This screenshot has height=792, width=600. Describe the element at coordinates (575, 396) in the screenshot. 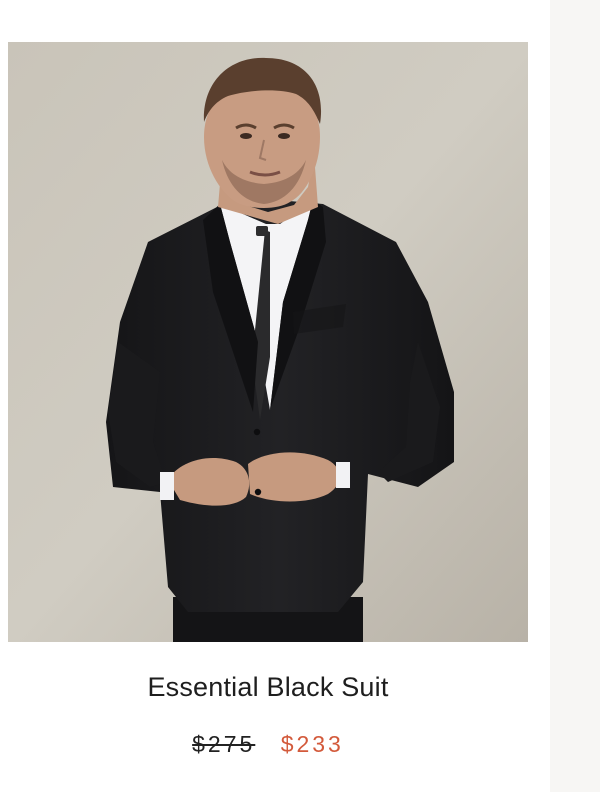

I see `right-gutter` at that location.